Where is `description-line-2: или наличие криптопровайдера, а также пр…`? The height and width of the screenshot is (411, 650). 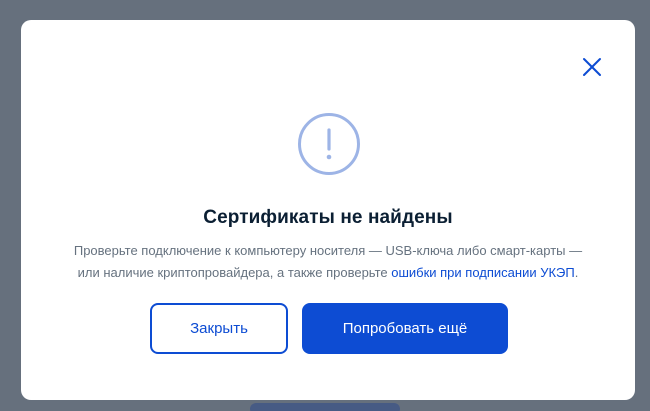
description-line-2: или наличие криптопровайдера, а также пр… is located at coordinates (234, 272).